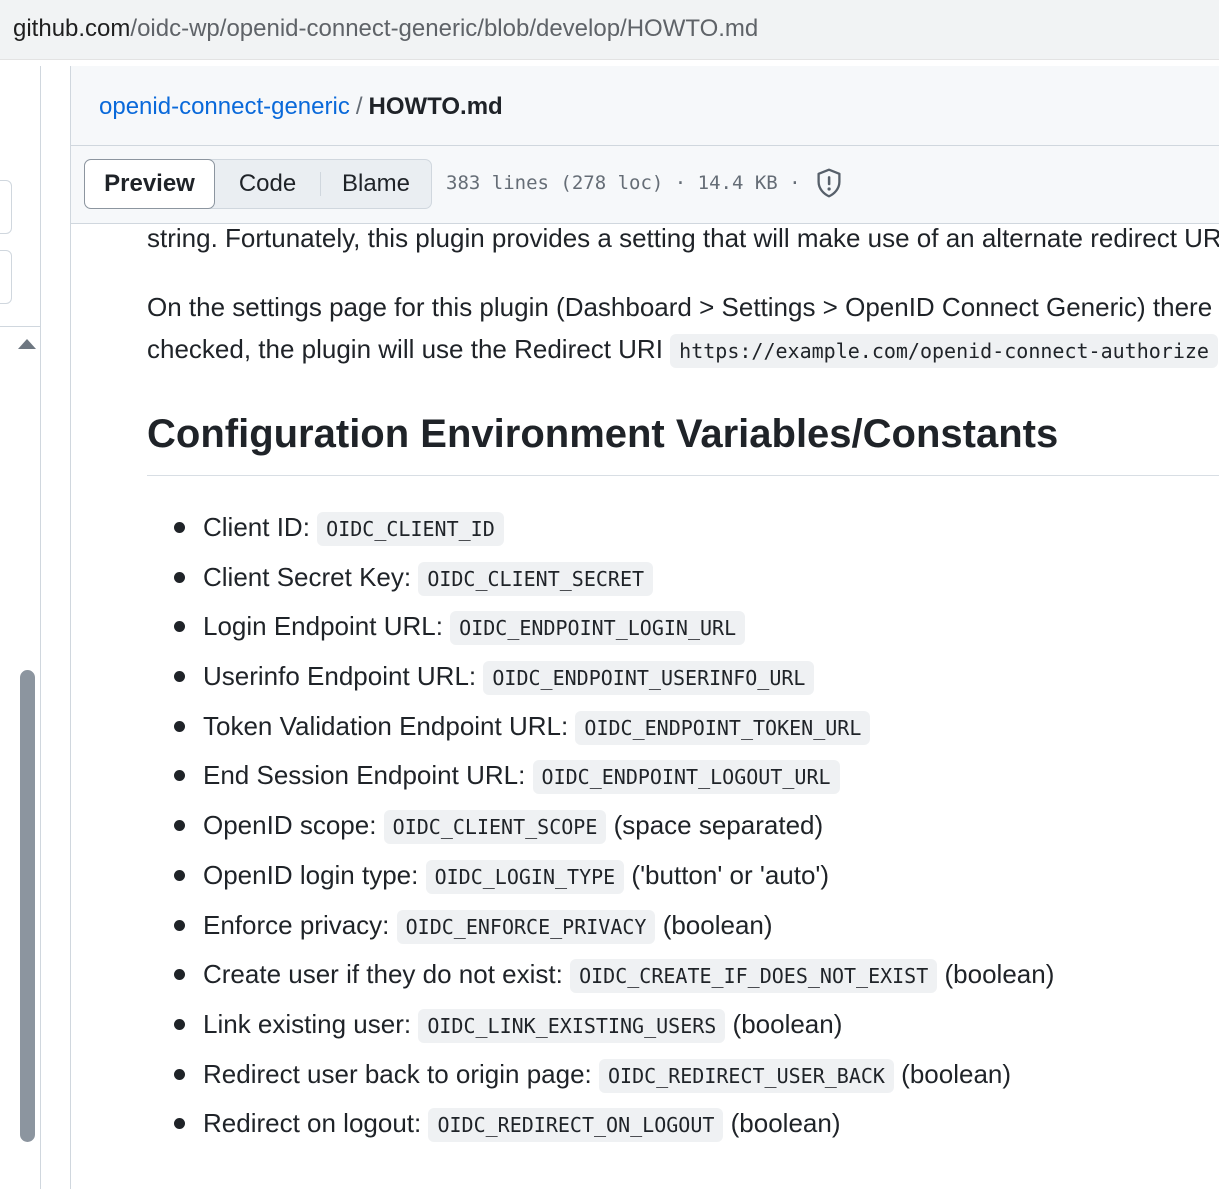  What do you see at coordinates (27, 344) in the screenshot?
I see `scroll-up-arrow-icon` at bounding box center [27, 344].